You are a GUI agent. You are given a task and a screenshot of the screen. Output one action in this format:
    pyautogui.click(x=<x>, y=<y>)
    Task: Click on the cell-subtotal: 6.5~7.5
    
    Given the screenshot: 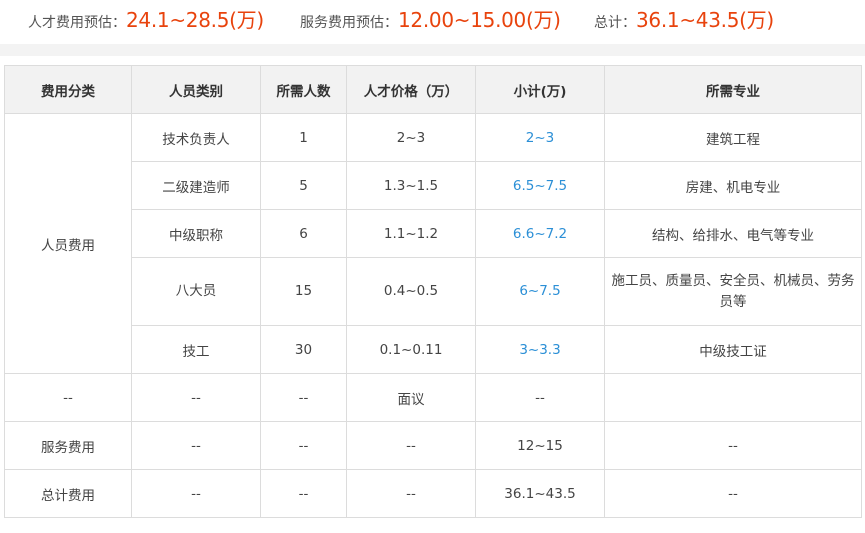 What is the action you would take?
    pyautogui.click(x=540, y=185)
    